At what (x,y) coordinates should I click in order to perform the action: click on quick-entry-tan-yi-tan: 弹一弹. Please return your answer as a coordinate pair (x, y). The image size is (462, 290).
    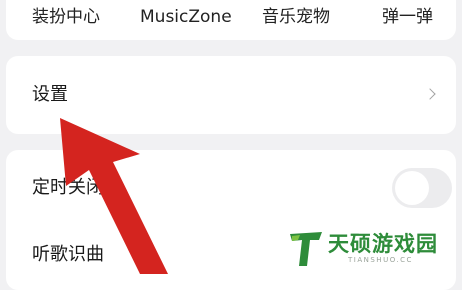
    Looking at the image, I should click on (407, 17).